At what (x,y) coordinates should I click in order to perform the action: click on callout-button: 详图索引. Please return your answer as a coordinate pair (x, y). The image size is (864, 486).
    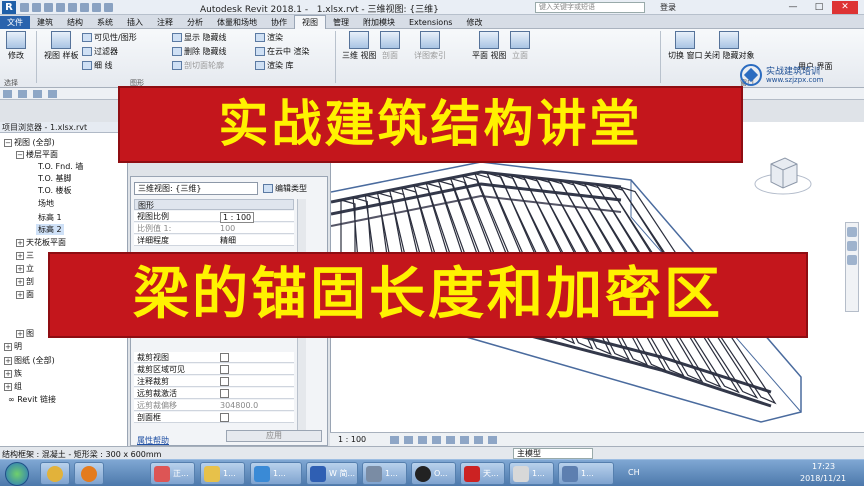
    Looking at the image, I should click on (430, 46).